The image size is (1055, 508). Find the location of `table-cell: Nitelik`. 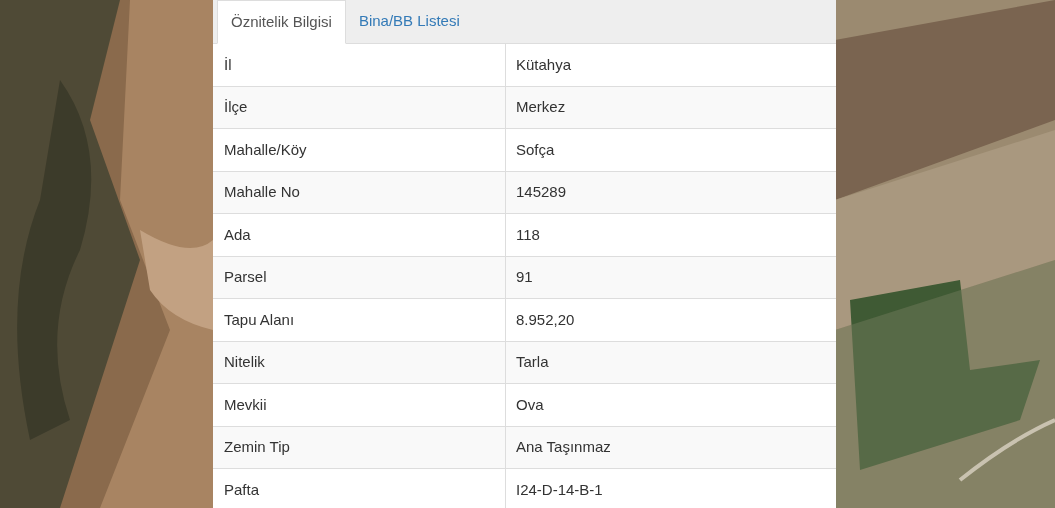

table-cell: Nitelik is located at coordinates (359, 362).